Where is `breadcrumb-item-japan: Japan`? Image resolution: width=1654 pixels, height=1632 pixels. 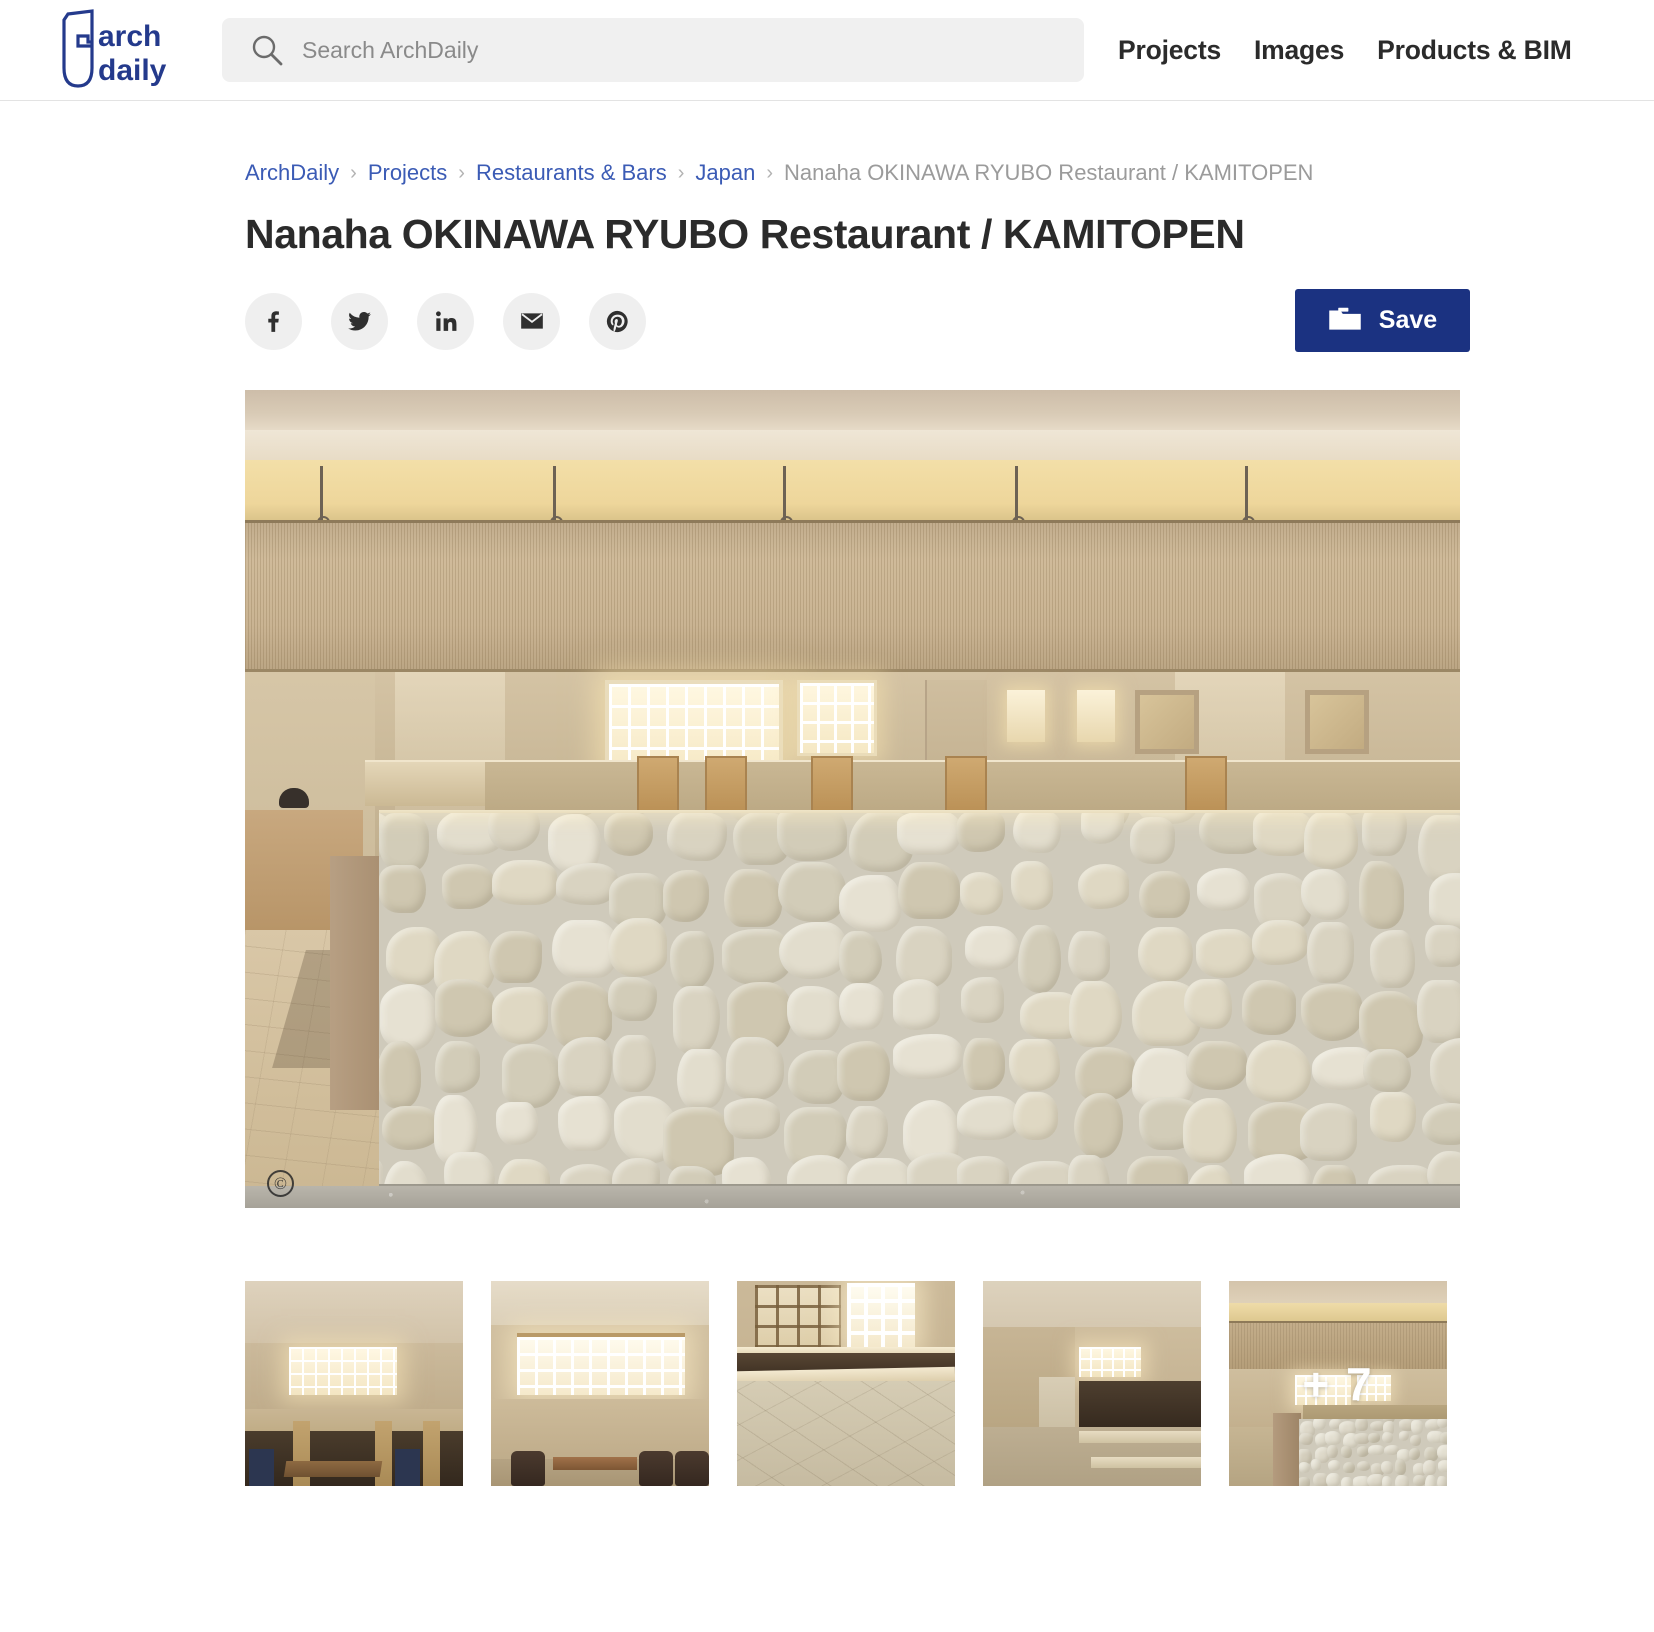 breadcrumb-item-japan: Japan is located at coordinates (725, 173).